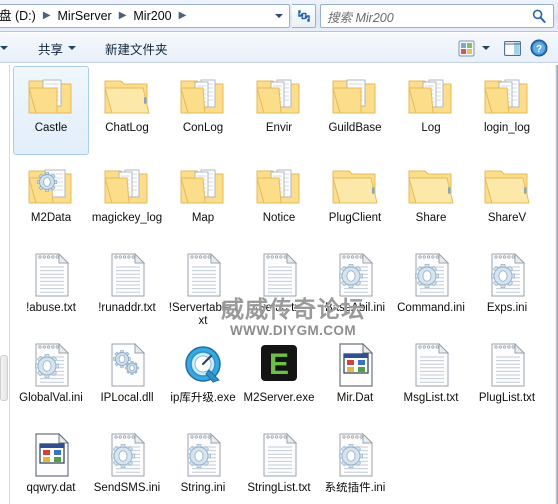  I want to click on file-item: E M2Server.exe, so click(279, 380).